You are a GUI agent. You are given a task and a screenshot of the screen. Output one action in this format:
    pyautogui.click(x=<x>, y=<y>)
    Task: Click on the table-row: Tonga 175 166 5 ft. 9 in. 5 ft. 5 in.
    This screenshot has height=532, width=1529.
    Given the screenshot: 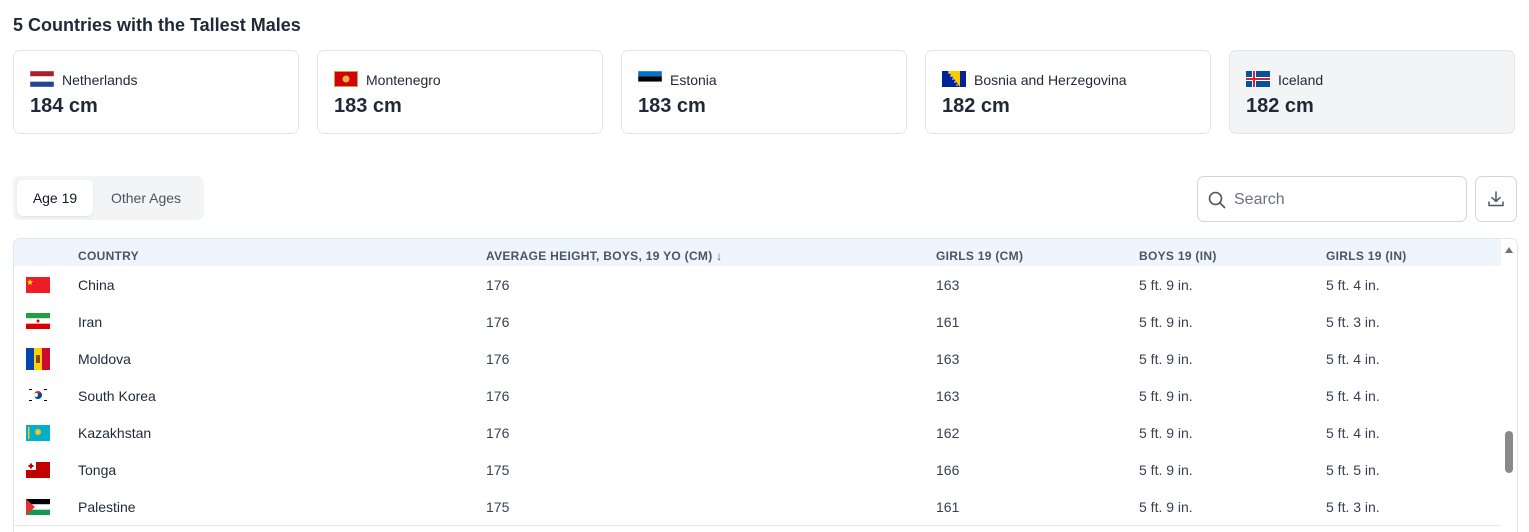 What is the action you would take?
    pyautogui.click(x=757, y=470)
    